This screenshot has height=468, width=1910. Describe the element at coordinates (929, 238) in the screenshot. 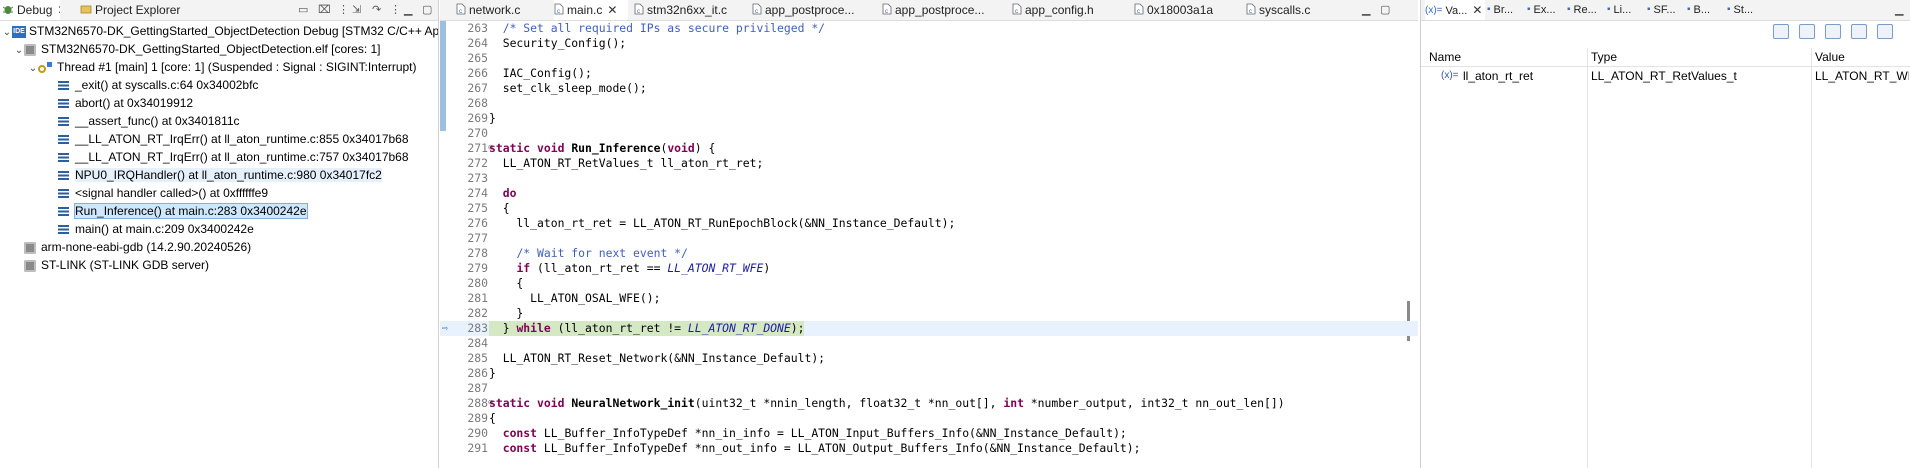

I see `code-line: 277` at that location.